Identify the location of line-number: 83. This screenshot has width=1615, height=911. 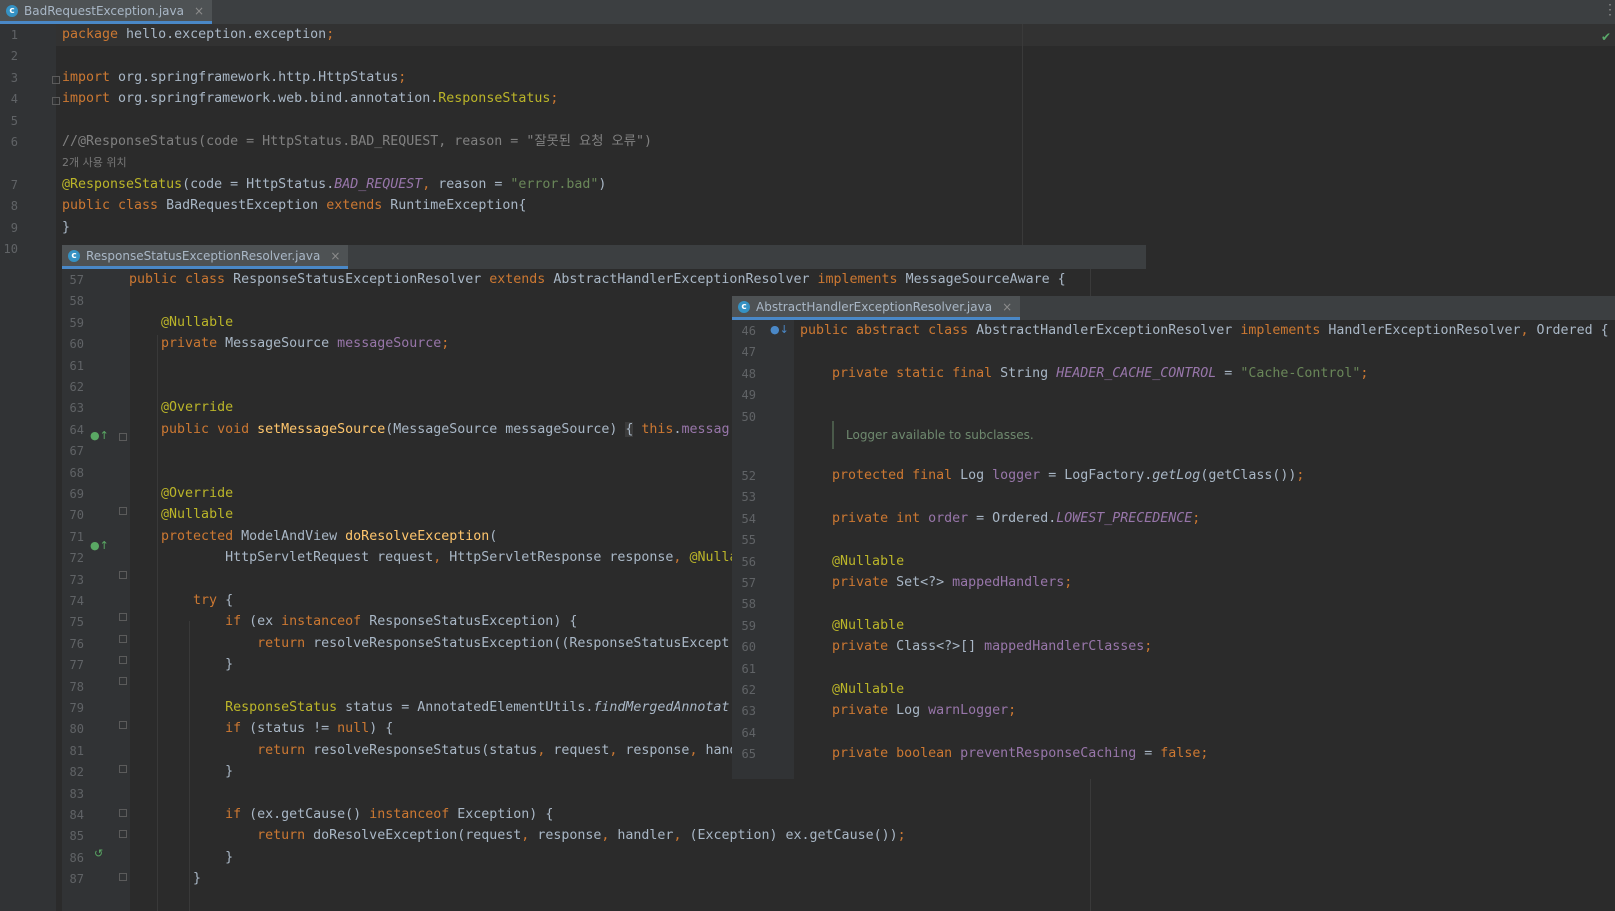
(76, 793).